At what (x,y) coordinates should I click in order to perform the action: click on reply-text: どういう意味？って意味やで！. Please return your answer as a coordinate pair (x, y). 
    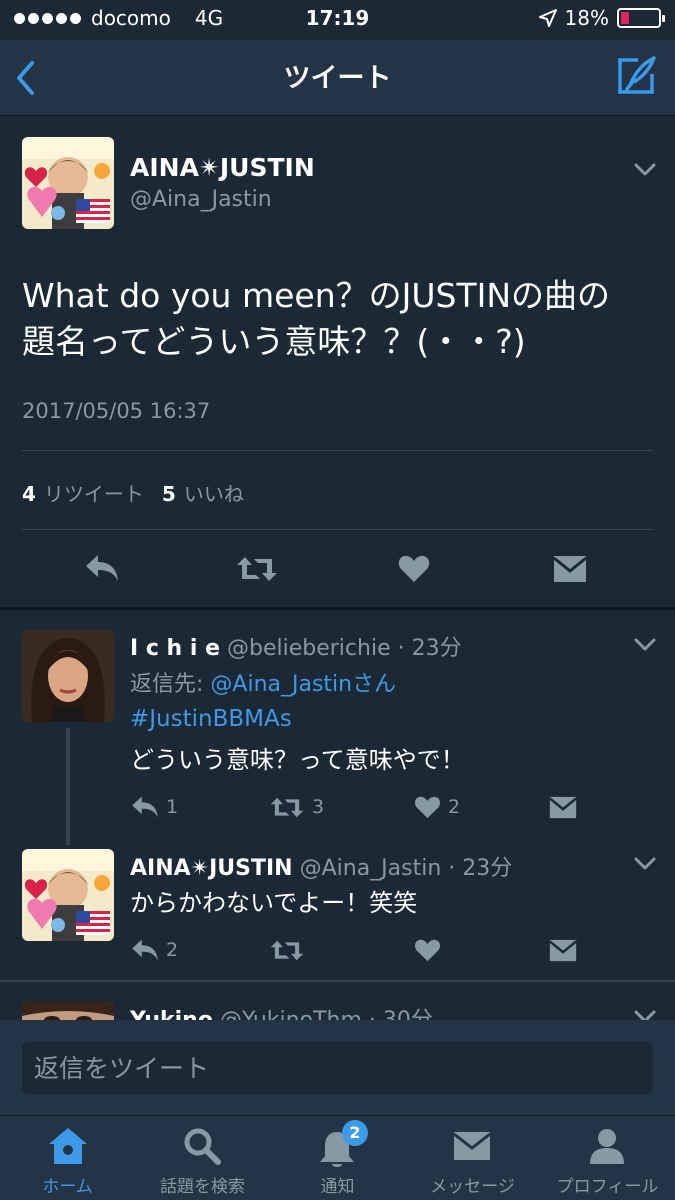
    Looking at the image, I should click on (297, 760).